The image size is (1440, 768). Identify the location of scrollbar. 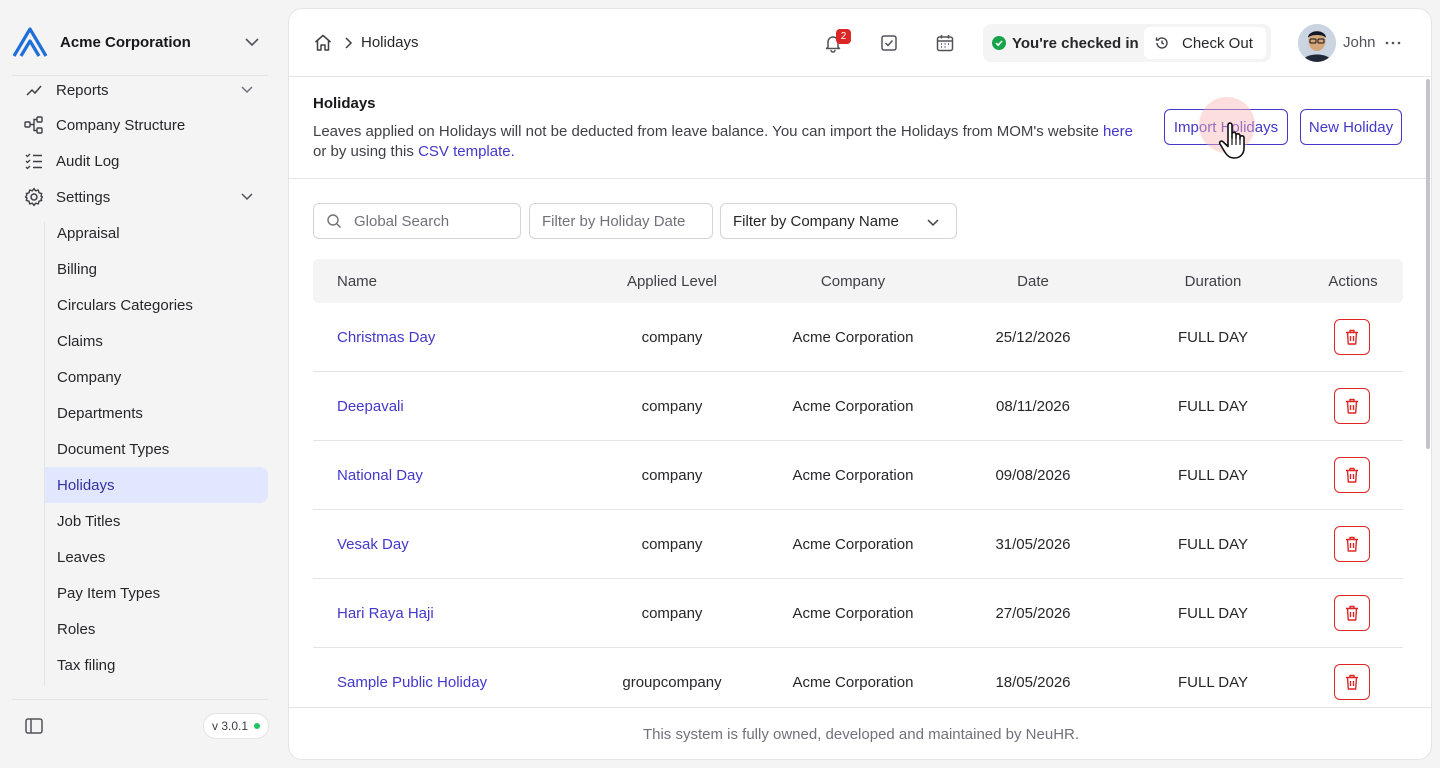
(1428, 264).